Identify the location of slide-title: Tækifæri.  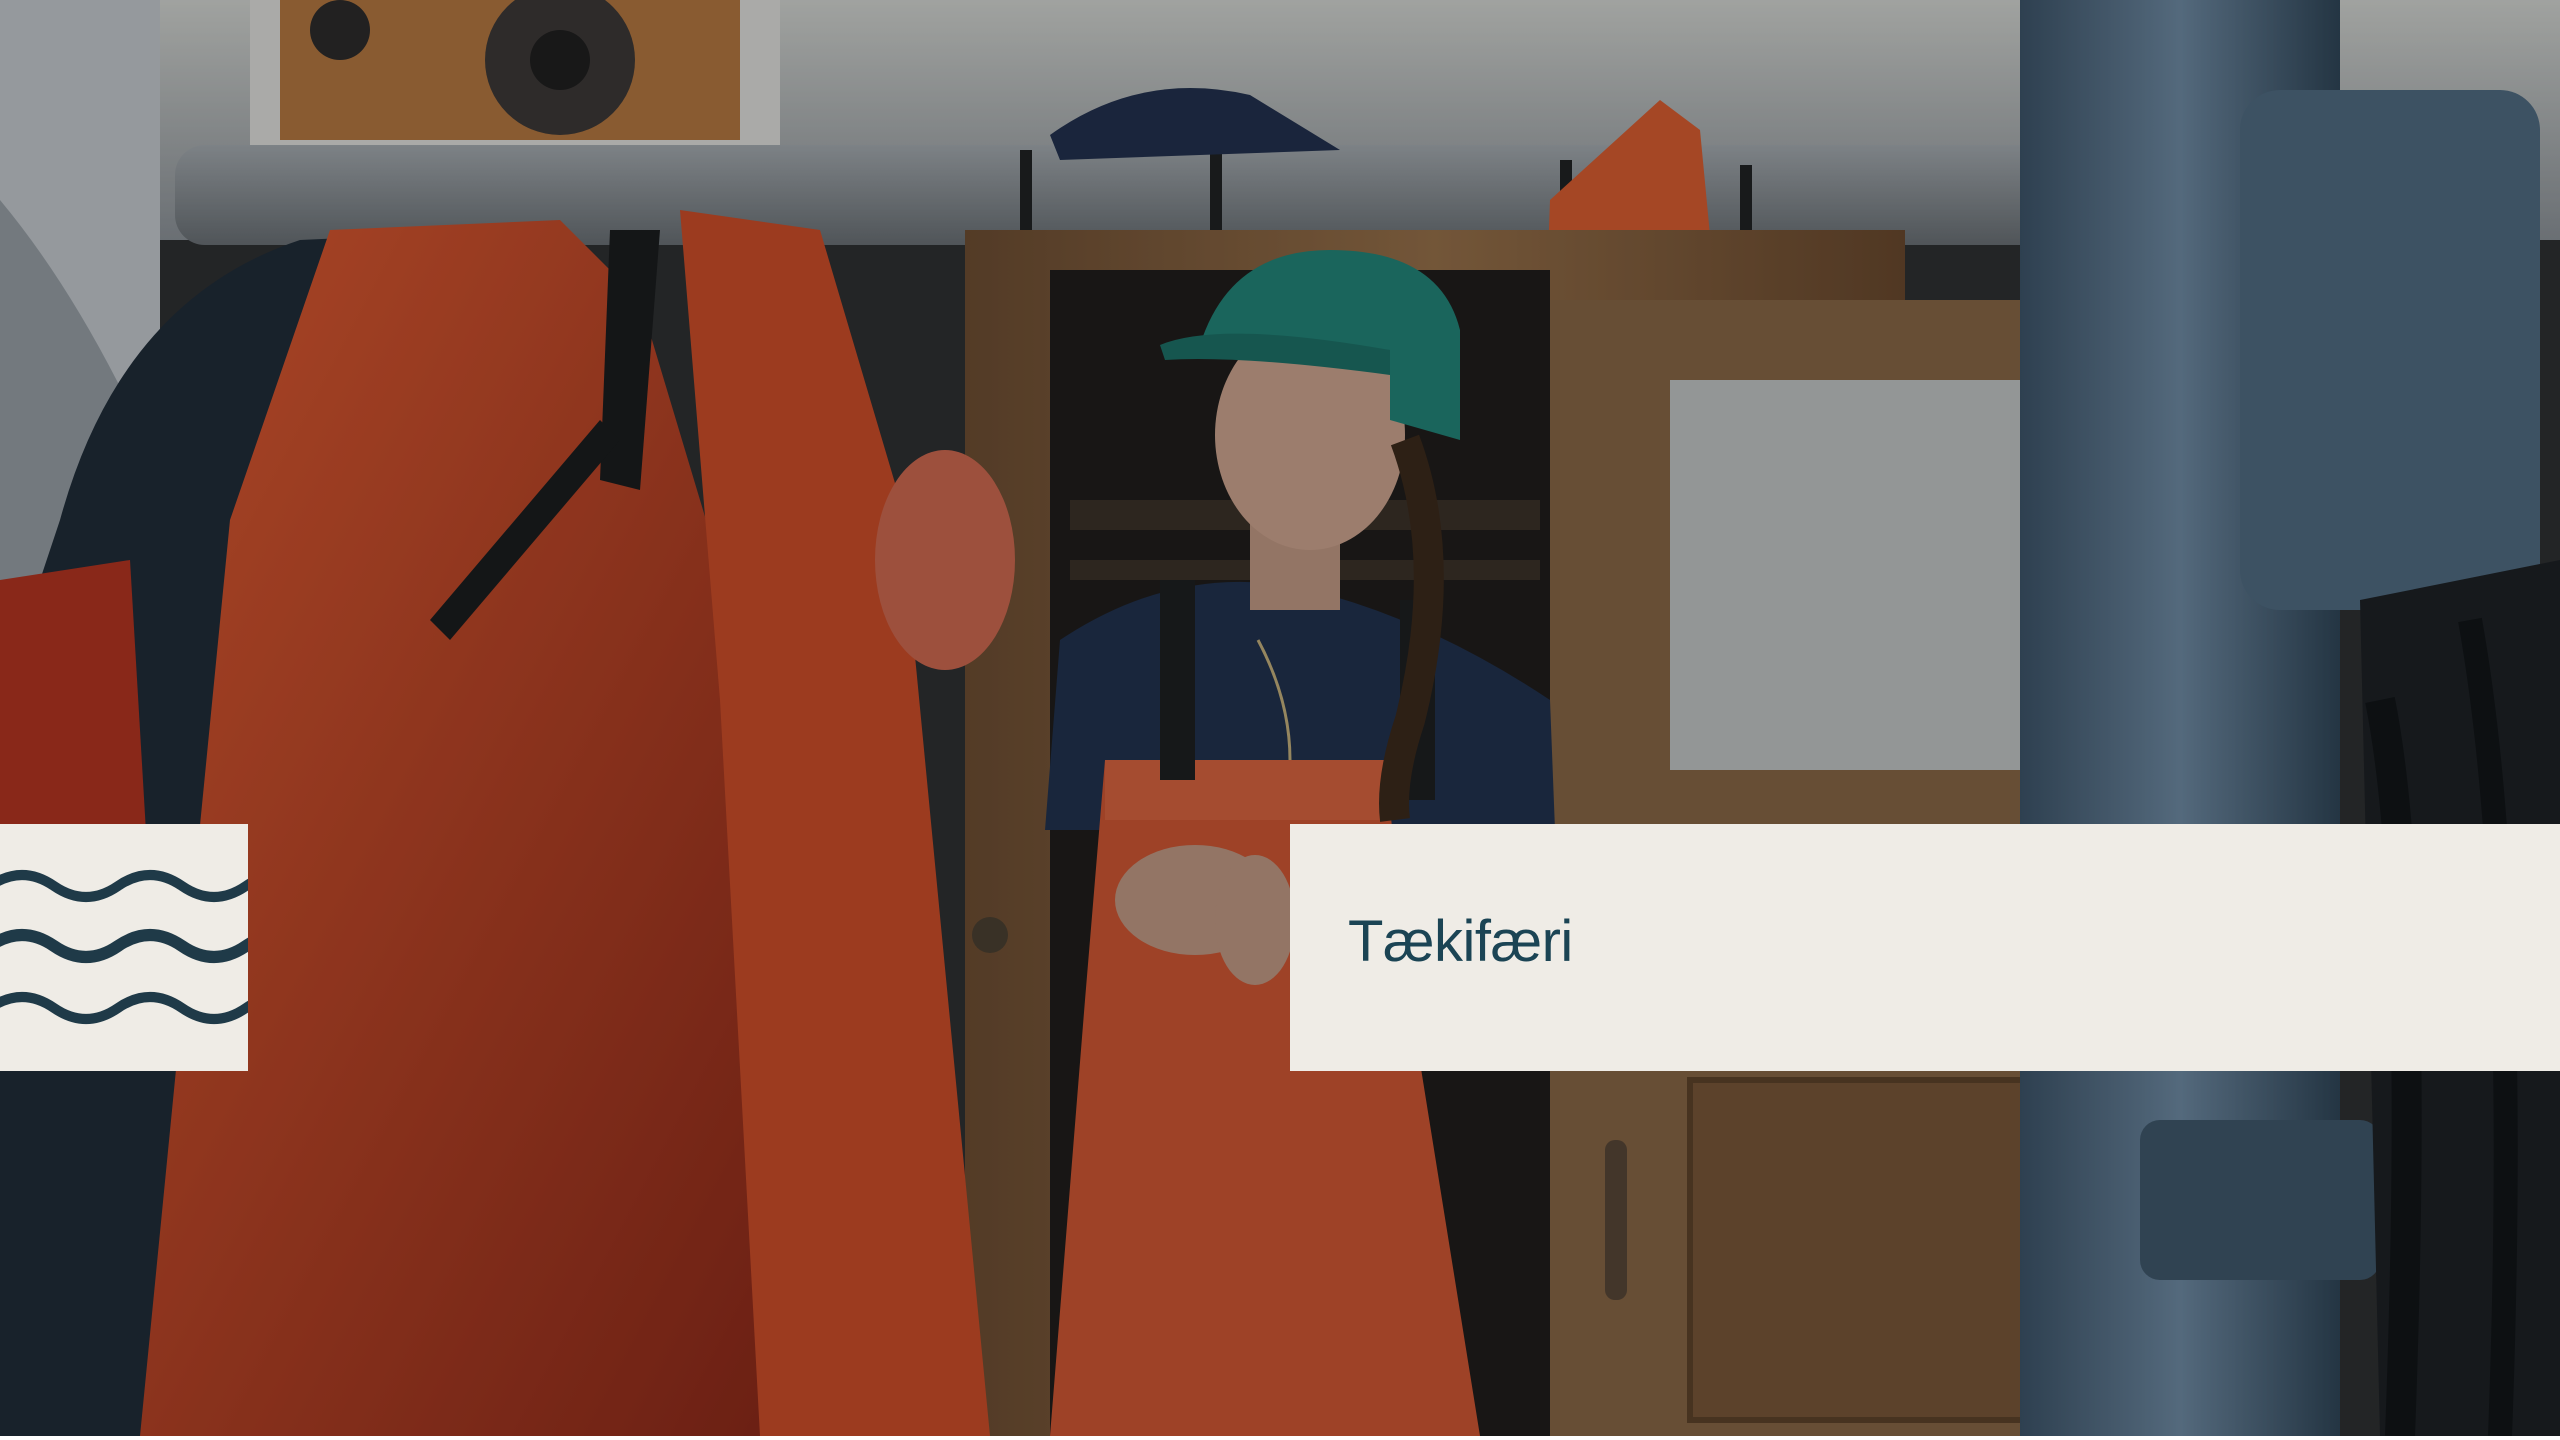
(1460, 941).